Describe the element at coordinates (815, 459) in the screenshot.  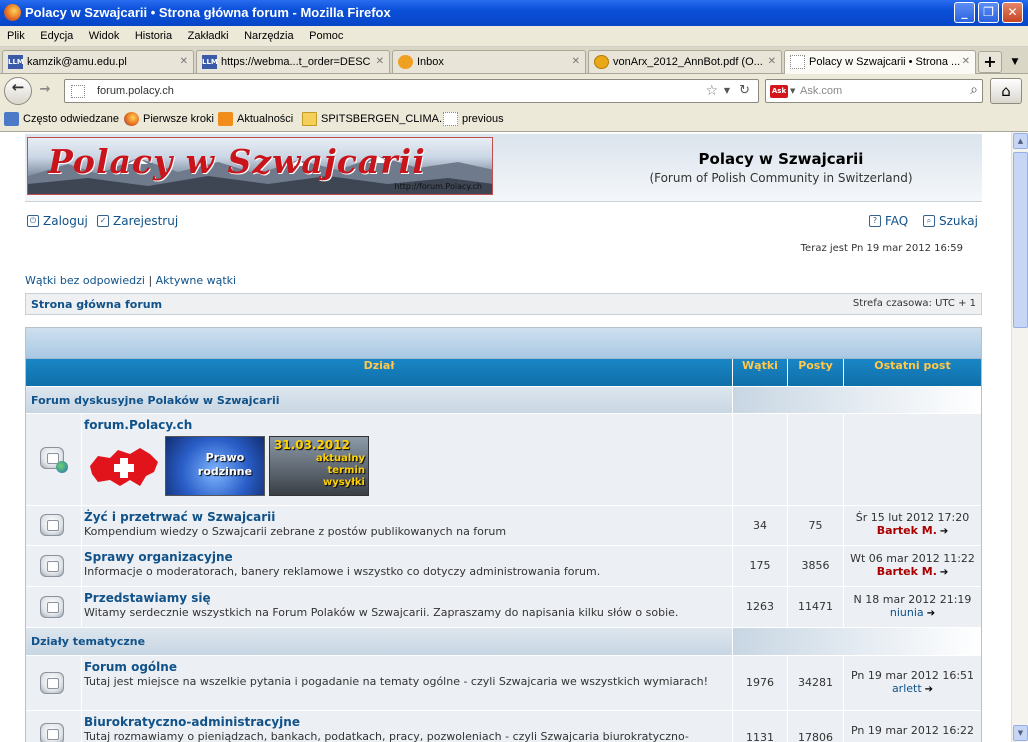
I see `forum-posts-cell` at that location.